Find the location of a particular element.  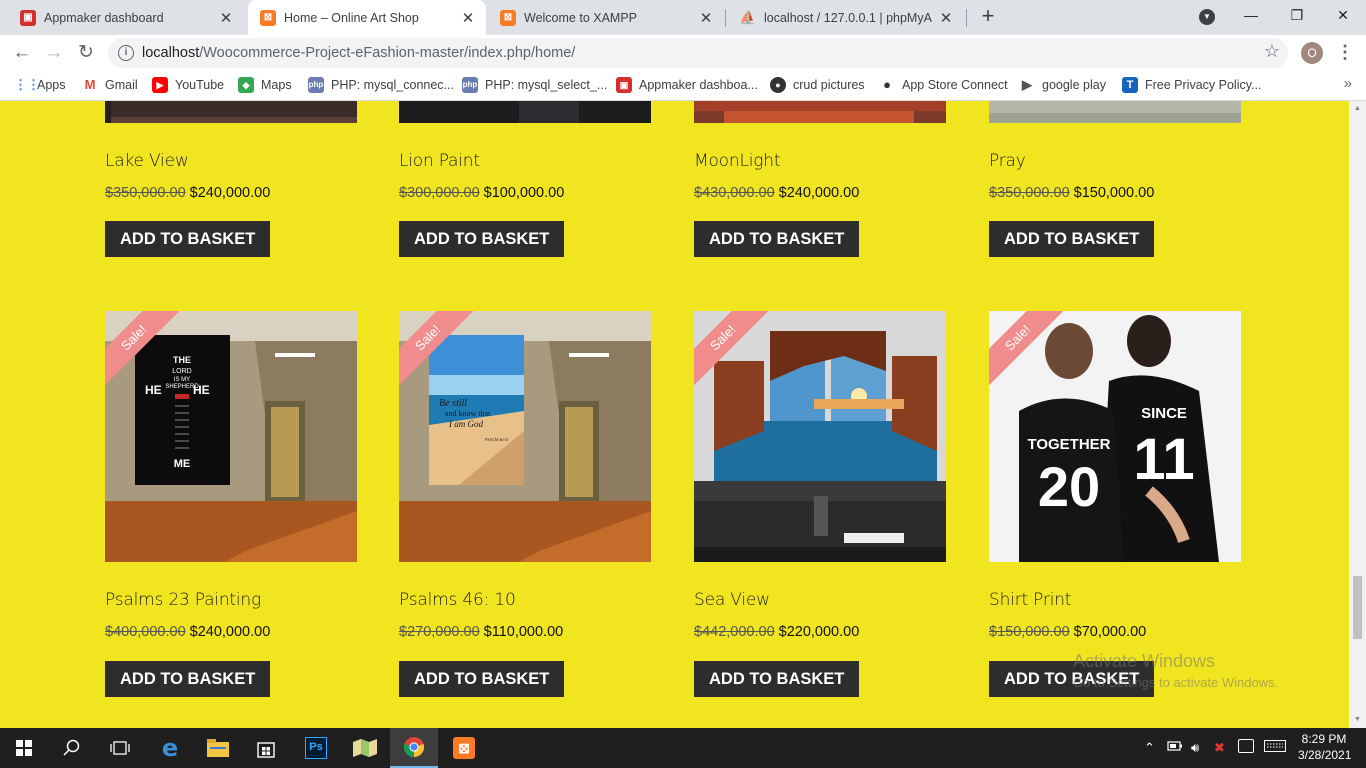

bookmark-label: Maps is located at coordinates (276, 85).